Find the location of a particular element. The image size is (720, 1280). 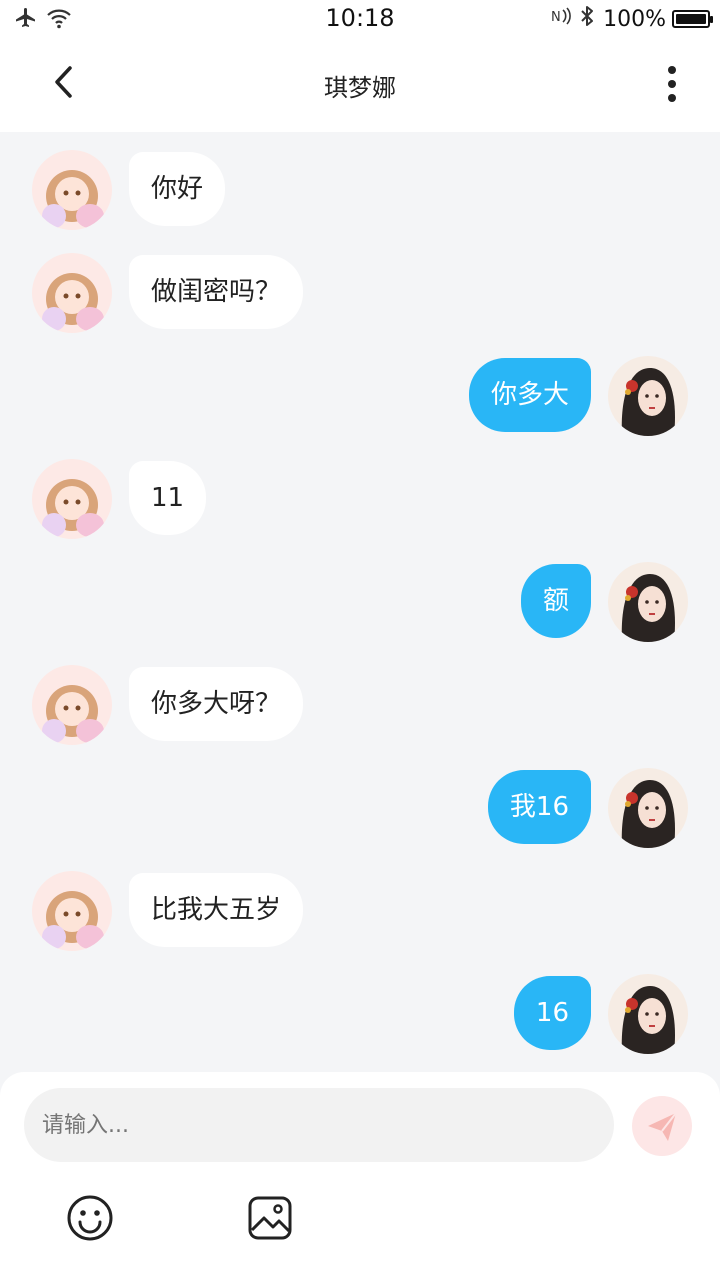

battery-percent: 100% is located at coordinates (634, 19).